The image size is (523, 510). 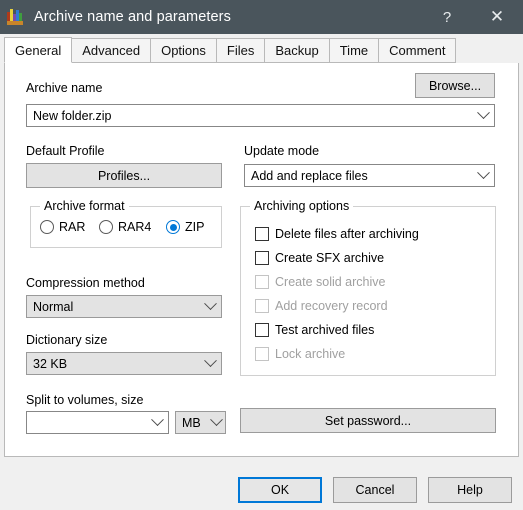 I want to click on dictionary-size-label: Dictionary size, so click(x=67, y=340).